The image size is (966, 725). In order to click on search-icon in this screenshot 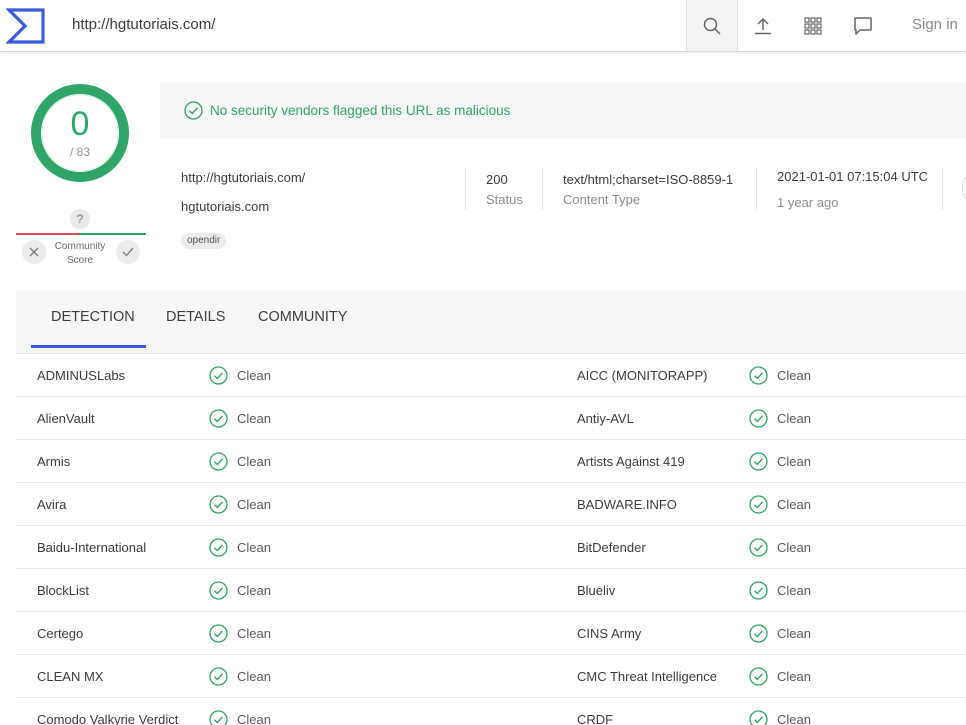, I will do `click(712, 26)`.